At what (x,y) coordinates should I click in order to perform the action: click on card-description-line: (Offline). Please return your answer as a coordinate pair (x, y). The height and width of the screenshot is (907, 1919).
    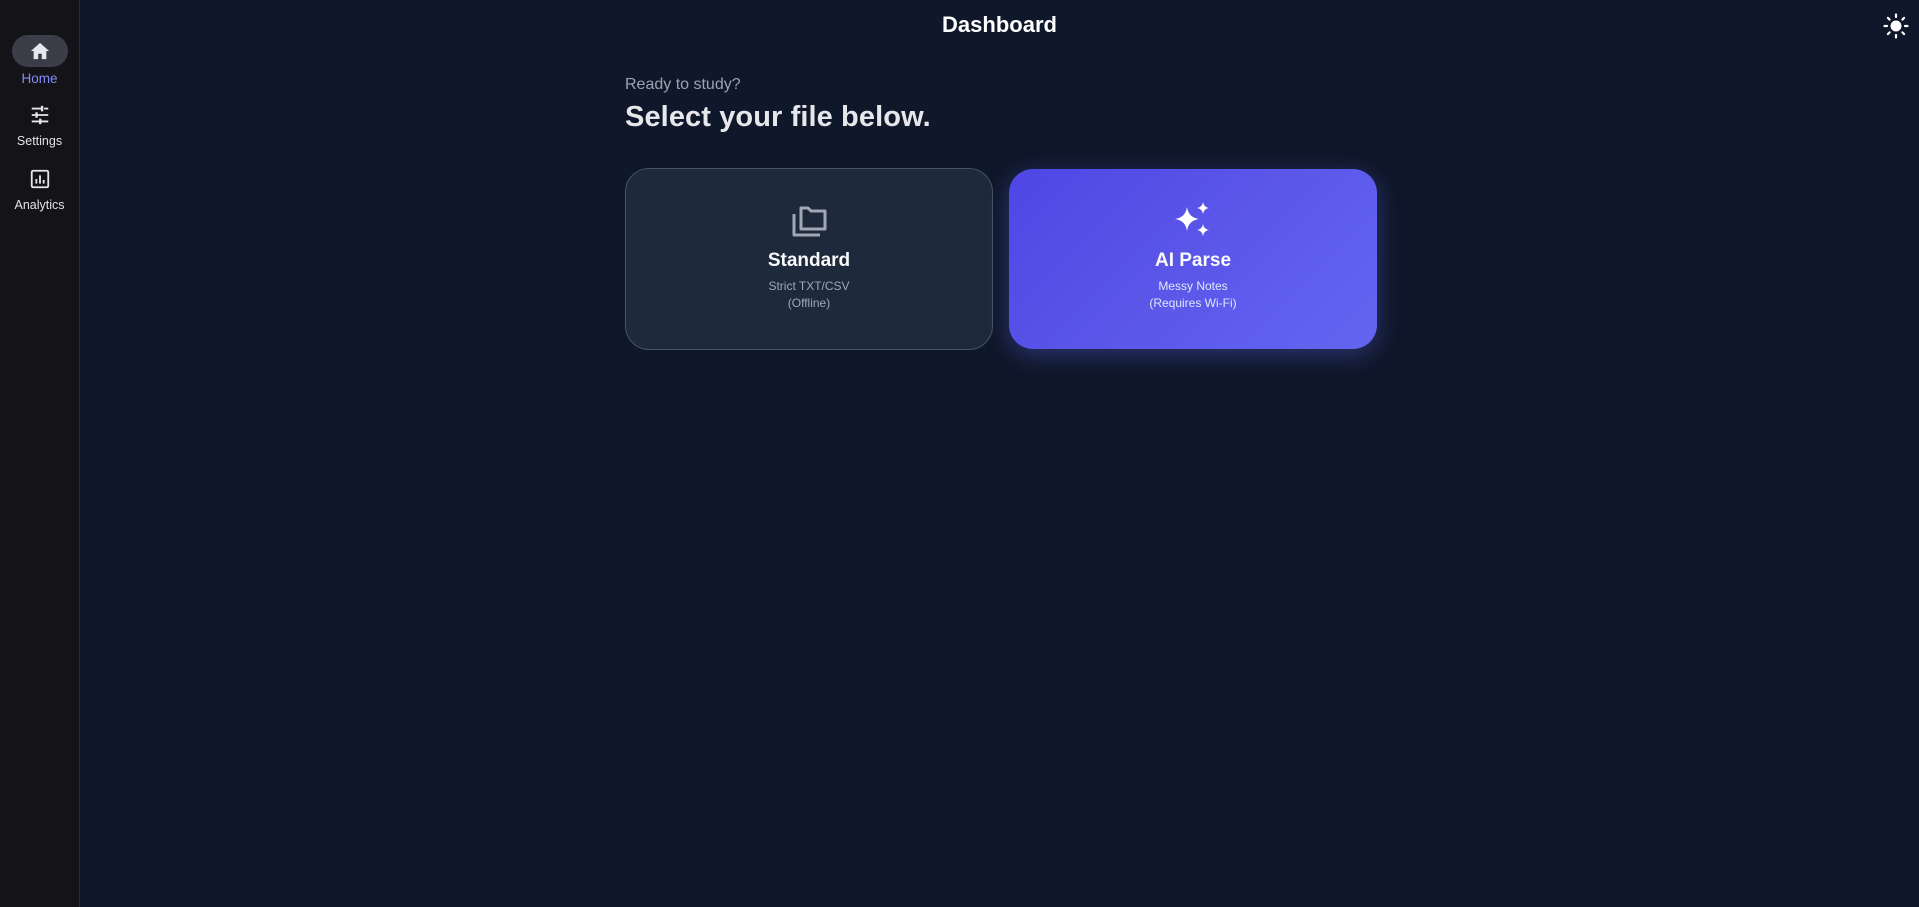
    Looking at the image, I should click on (809, 303).